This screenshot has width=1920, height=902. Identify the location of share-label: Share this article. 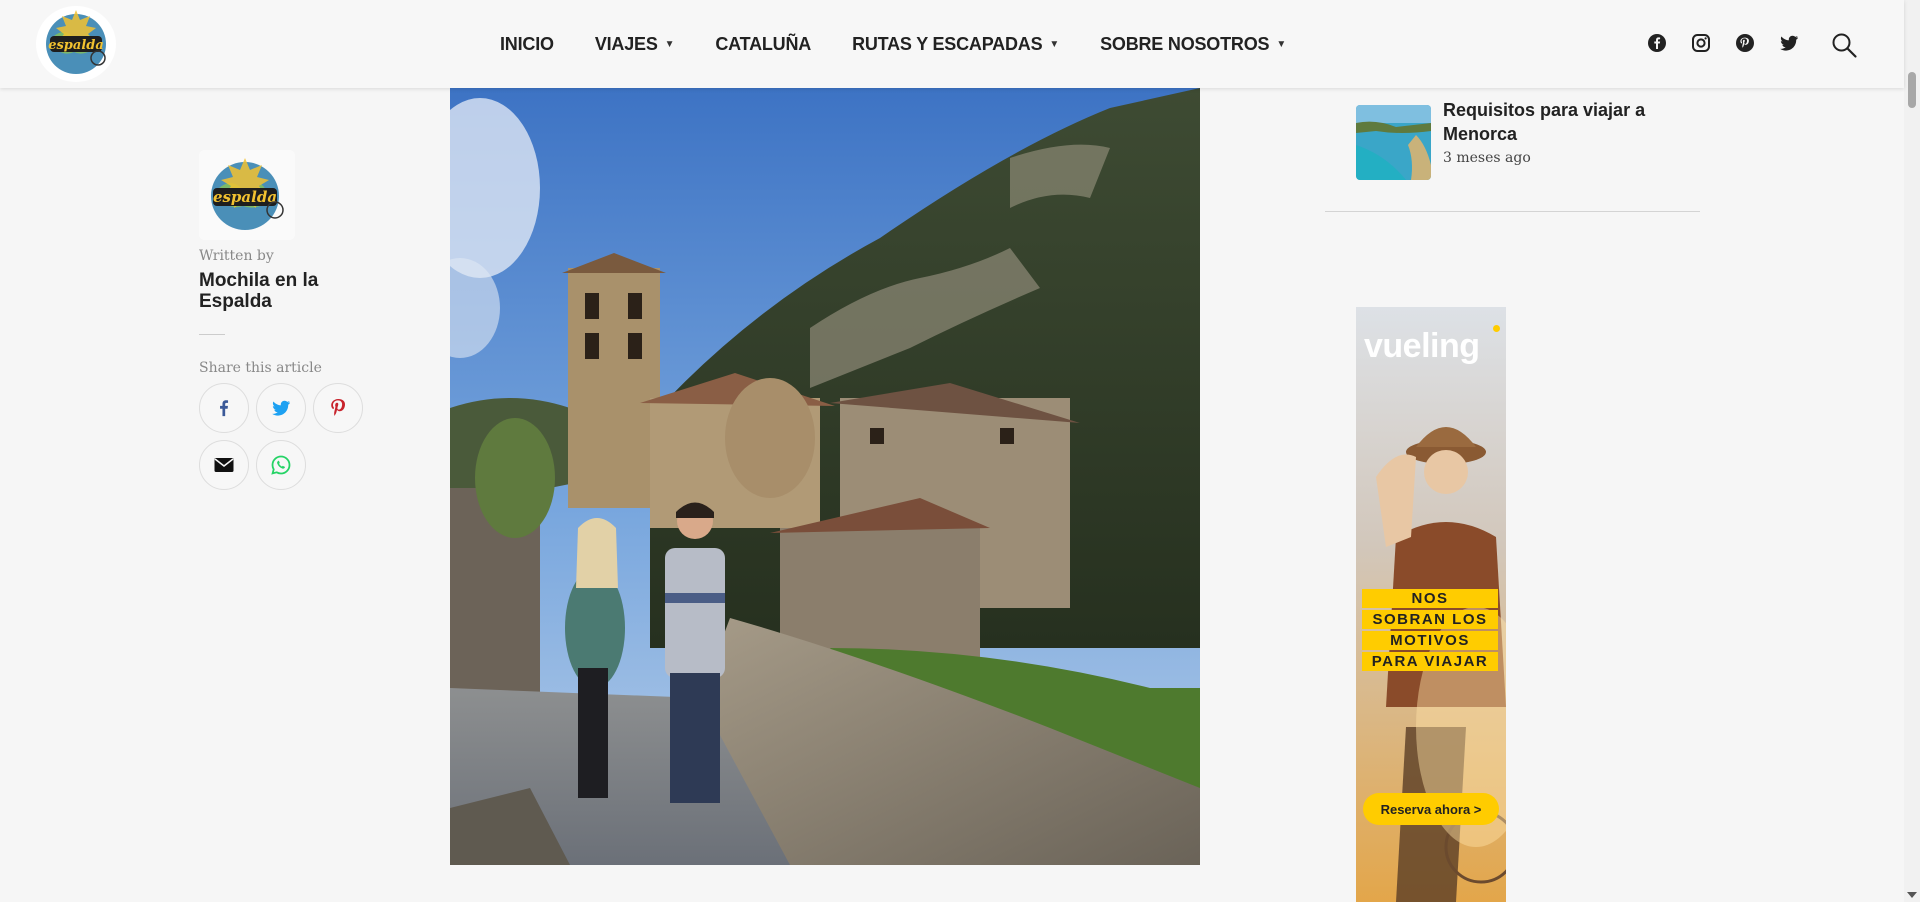
(260, 368).